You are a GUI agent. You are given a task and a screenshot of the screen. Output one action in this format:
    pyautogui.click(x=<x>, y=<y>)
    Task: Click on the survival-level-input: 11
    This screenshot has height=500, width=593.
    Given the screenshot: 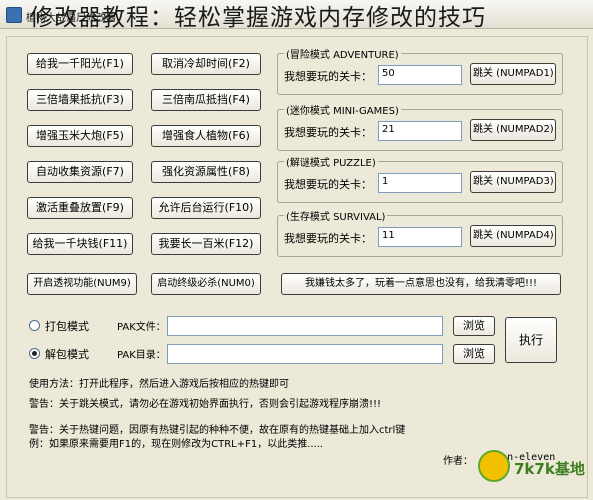 What is the action you would take?
    pyautogui.click(x=420, y=237)
    